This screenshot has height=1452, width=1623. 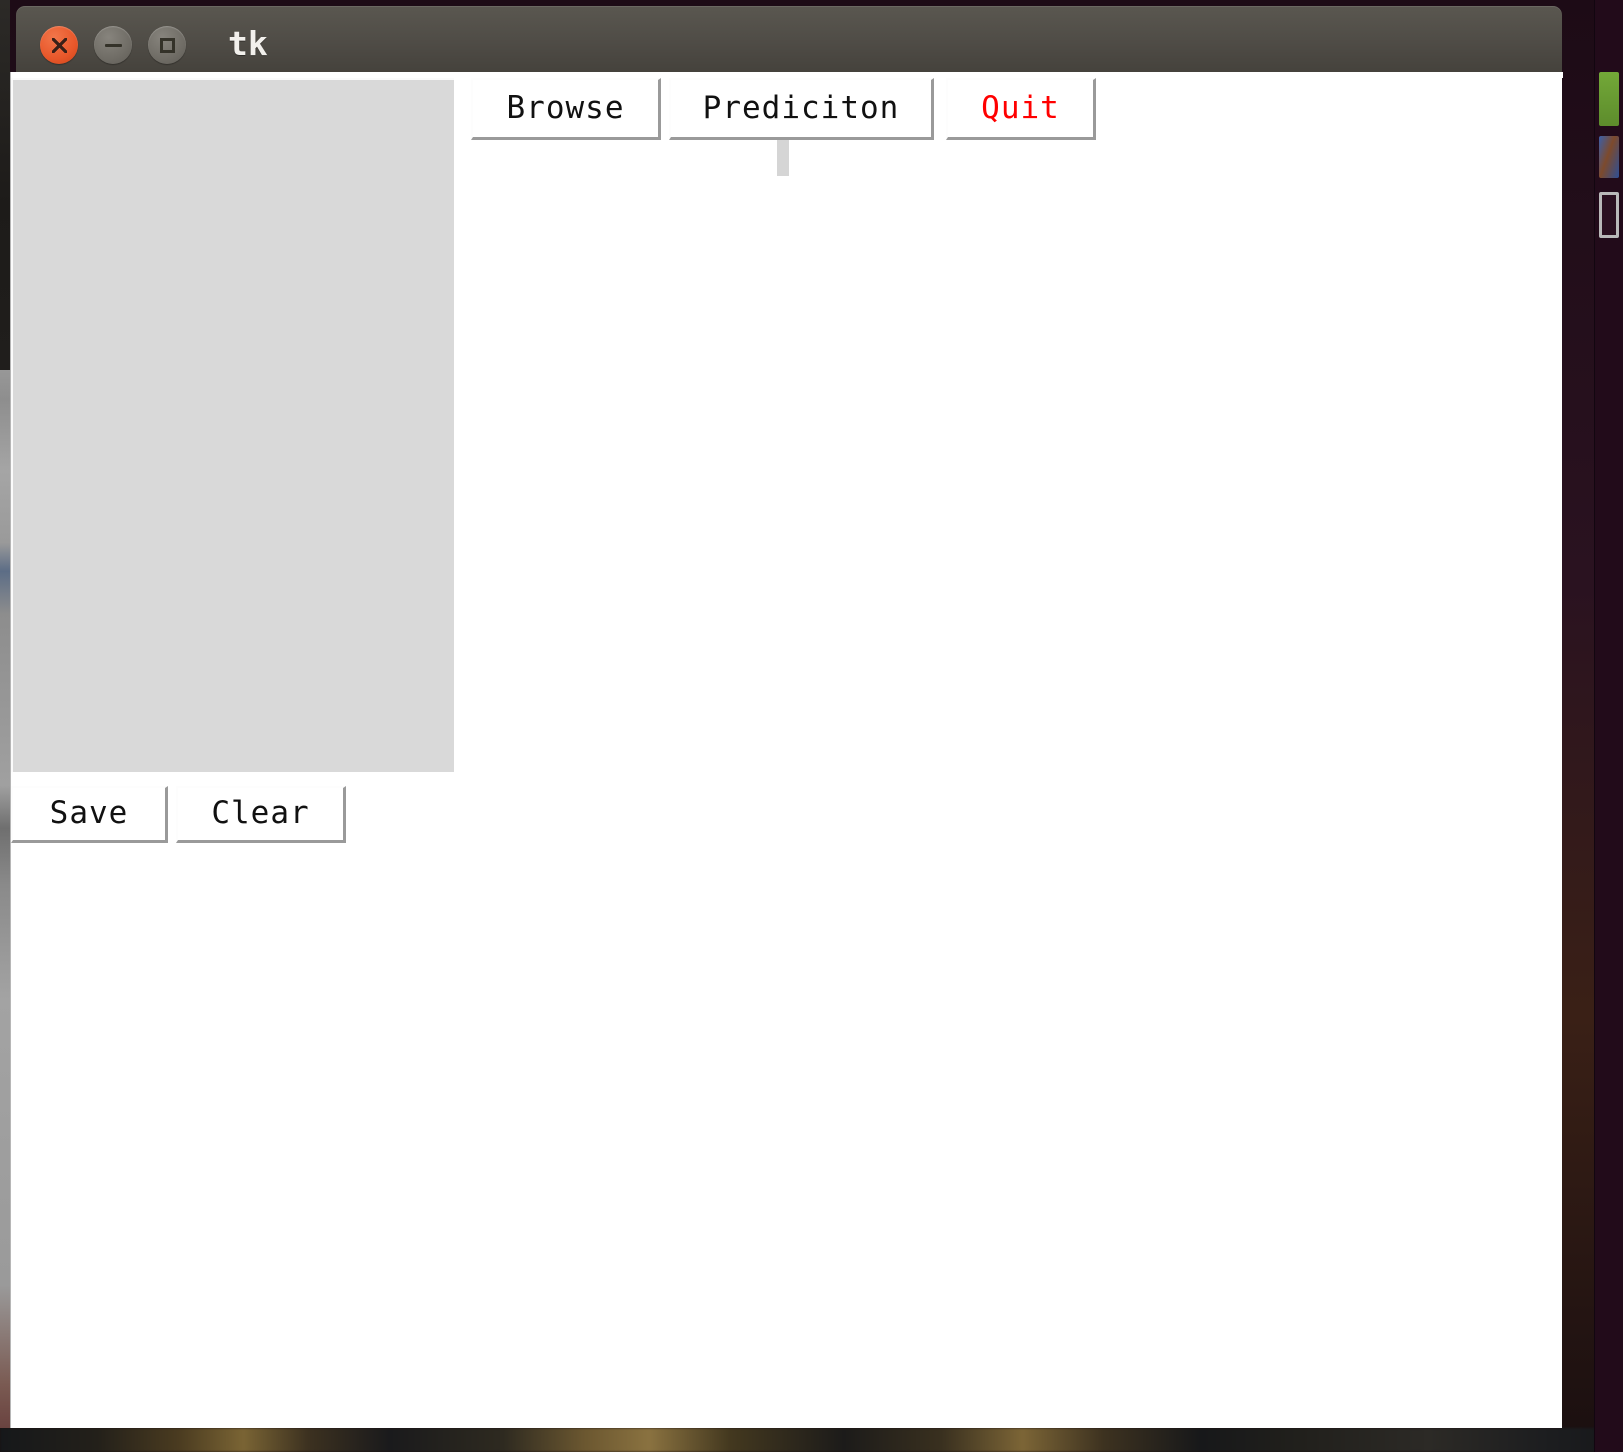 What do you see at coordinates (1021, 109) in the screenshot?
I see `quit-button: Quit` at bounding box center [1021, 109].